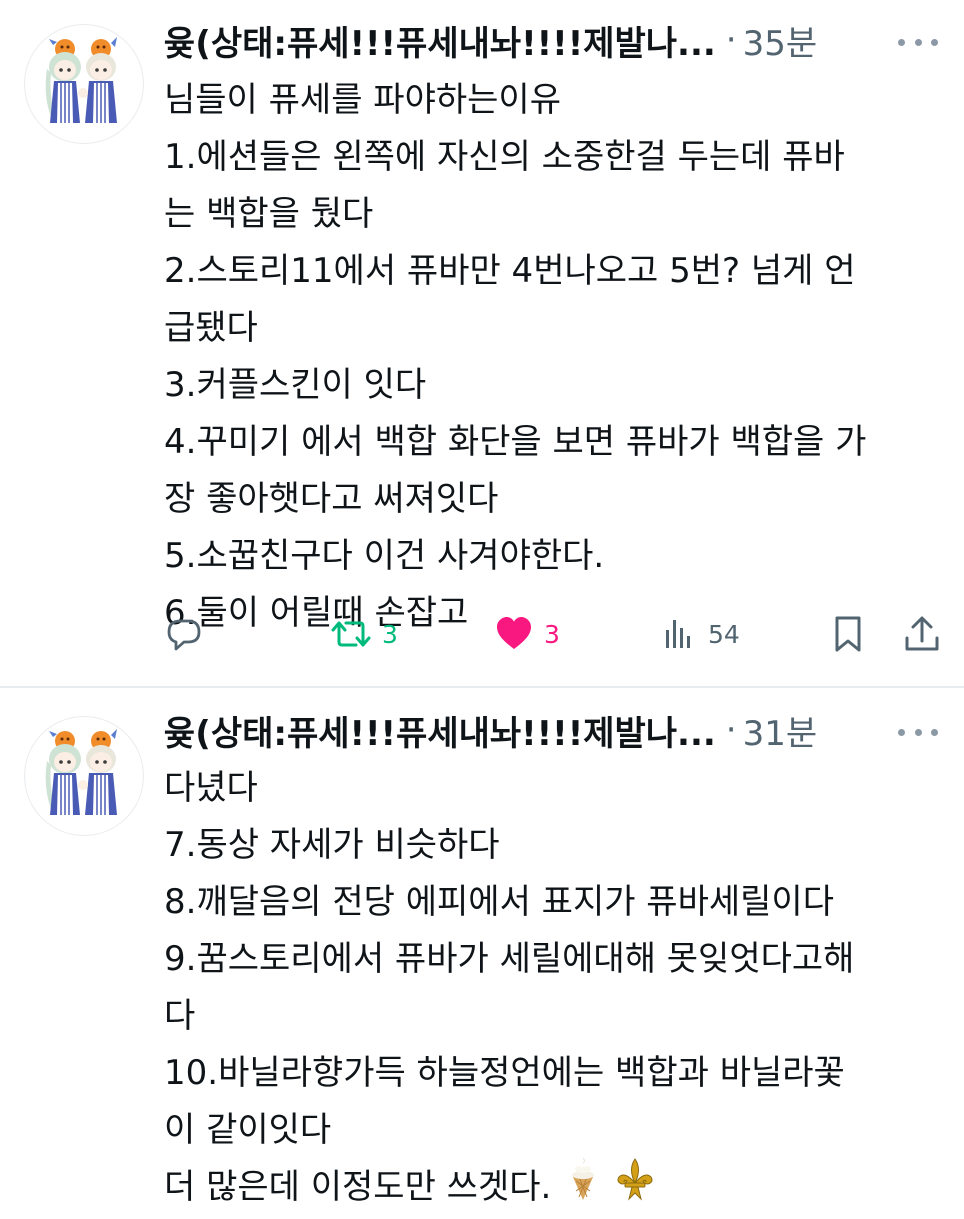 The height and width of the screenshot is (1219, 964). What do you see at coordinates (724, 634) in the screenshot?
I see `views-count: 54` at bounding box center [724, 634].